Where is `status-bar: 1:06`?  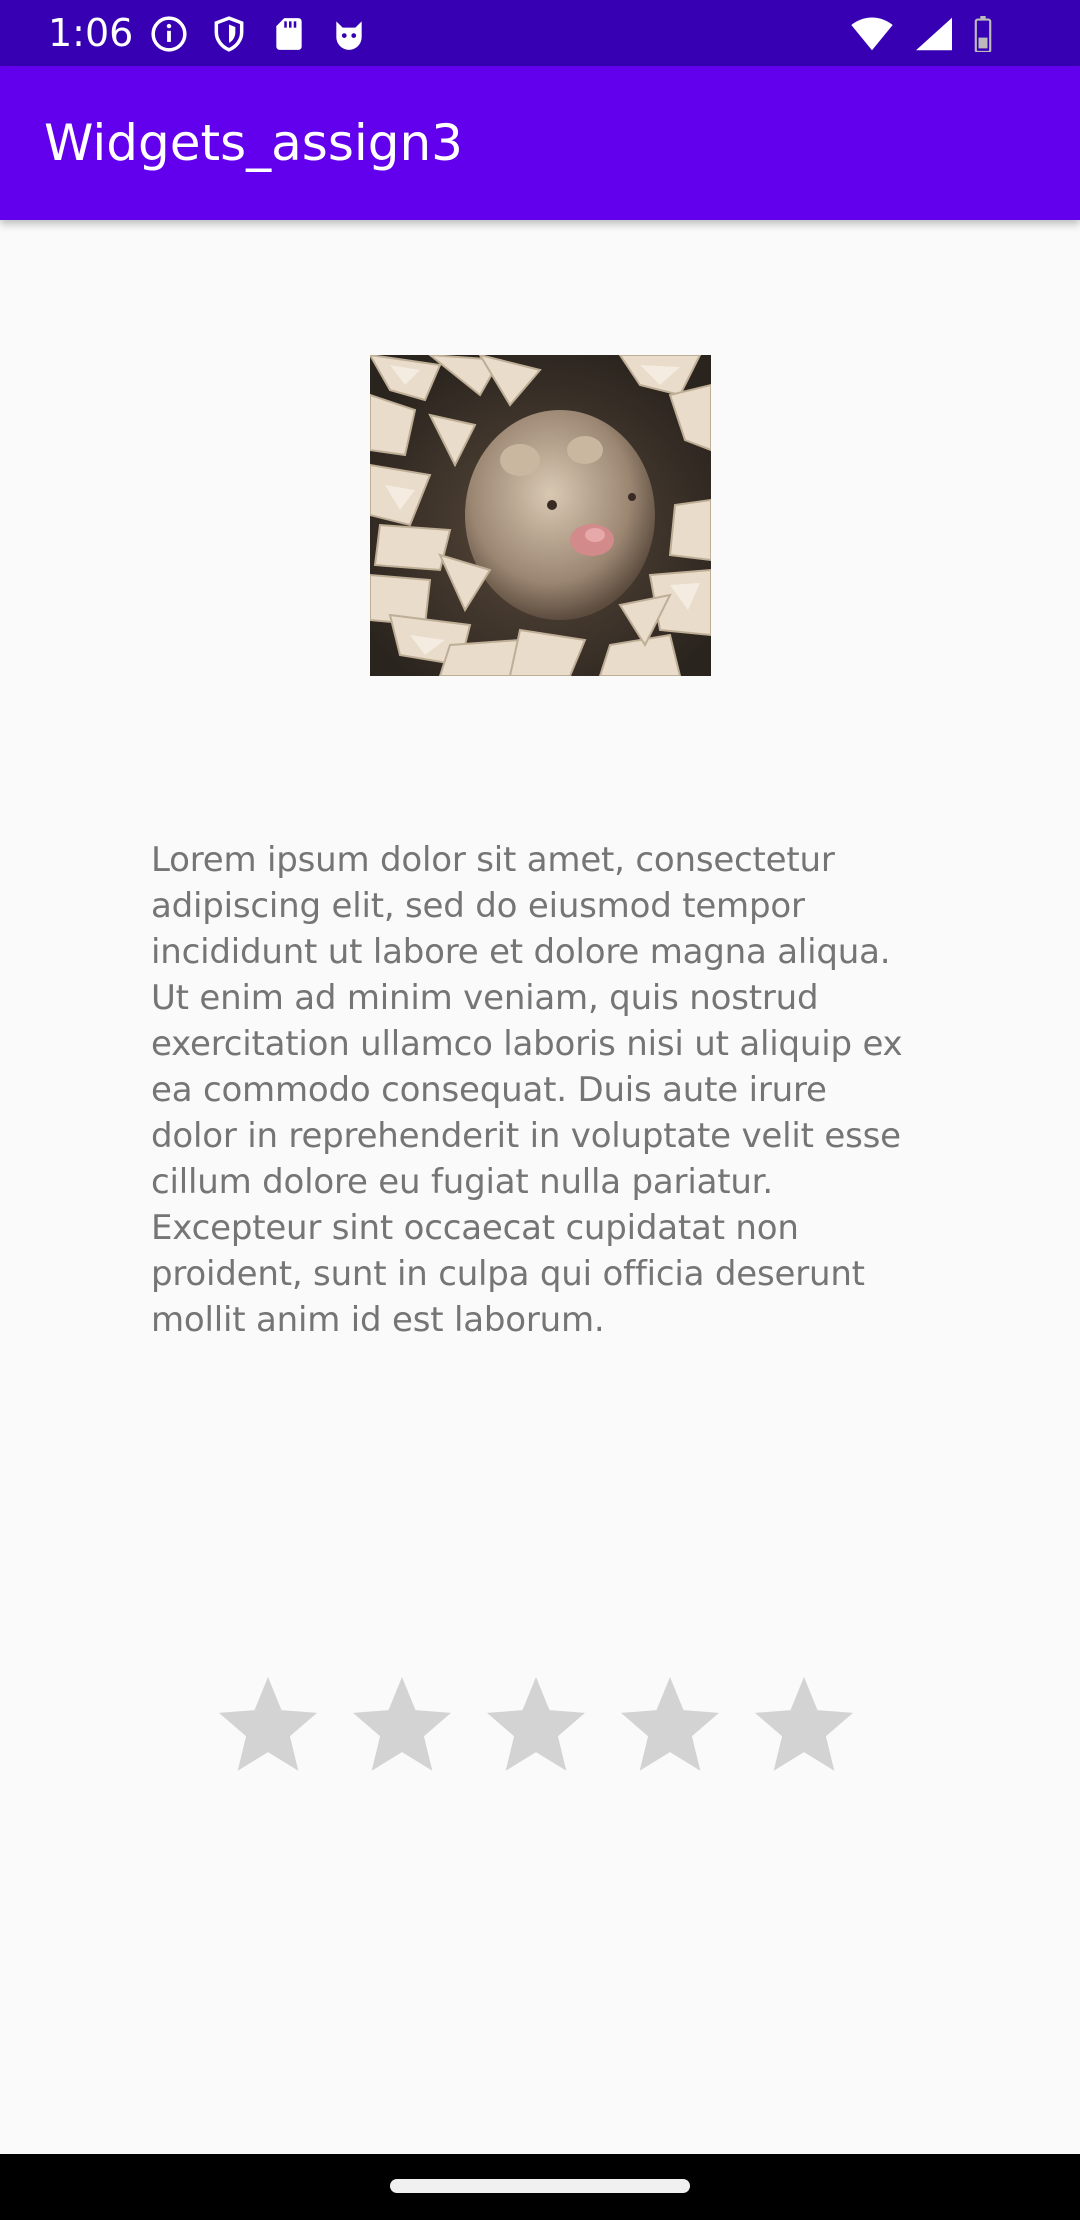 status-bar: 1:06 is located at coordinates (540, 33).